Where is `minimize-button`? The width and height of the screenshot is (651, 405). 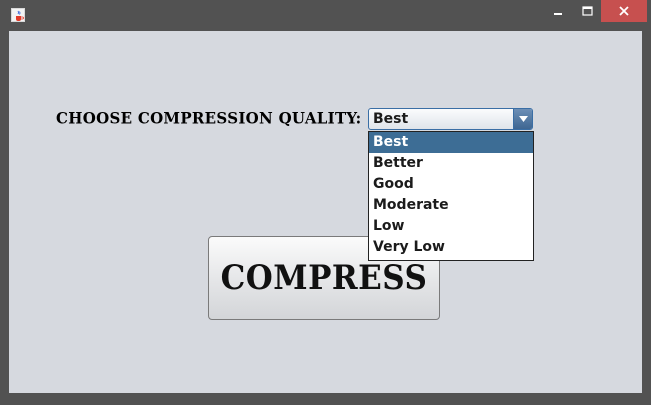 minimize-button is located at coordinates (558, 11).